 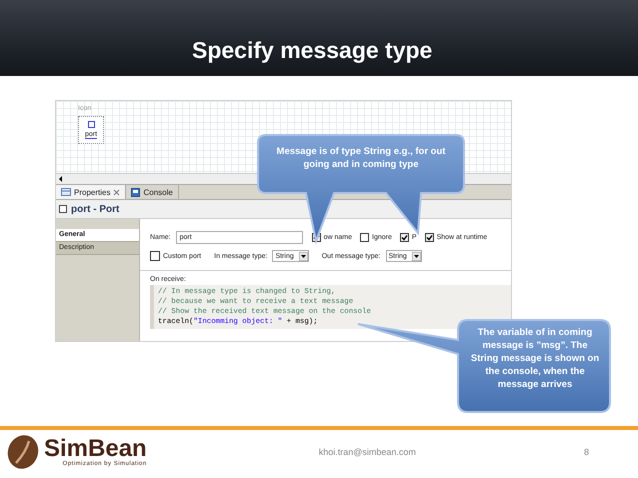 What do you see at coordinates (135, 192) in the screenshot?
I see `console-icon` at bounding box center [135, 192].